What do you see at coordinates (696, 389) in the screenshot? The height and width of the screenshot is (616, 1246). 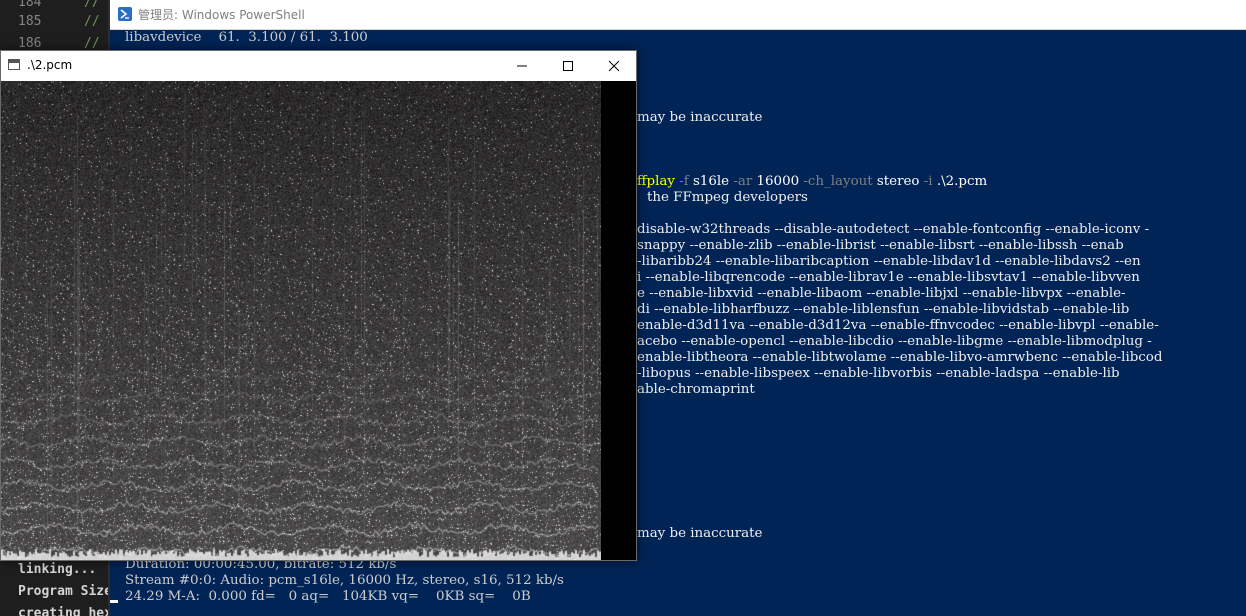 I see `terminal-line: able-chromaprint` at bounding box center [696, 389].